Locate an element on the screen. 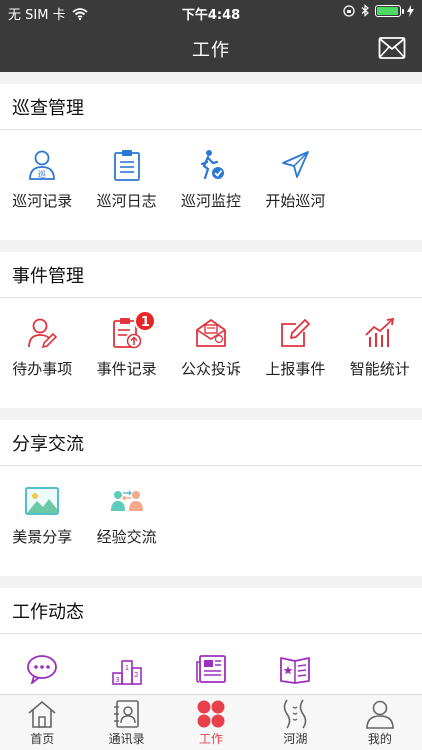  section-title: 事件管理 is located at coordinates (211, 275).